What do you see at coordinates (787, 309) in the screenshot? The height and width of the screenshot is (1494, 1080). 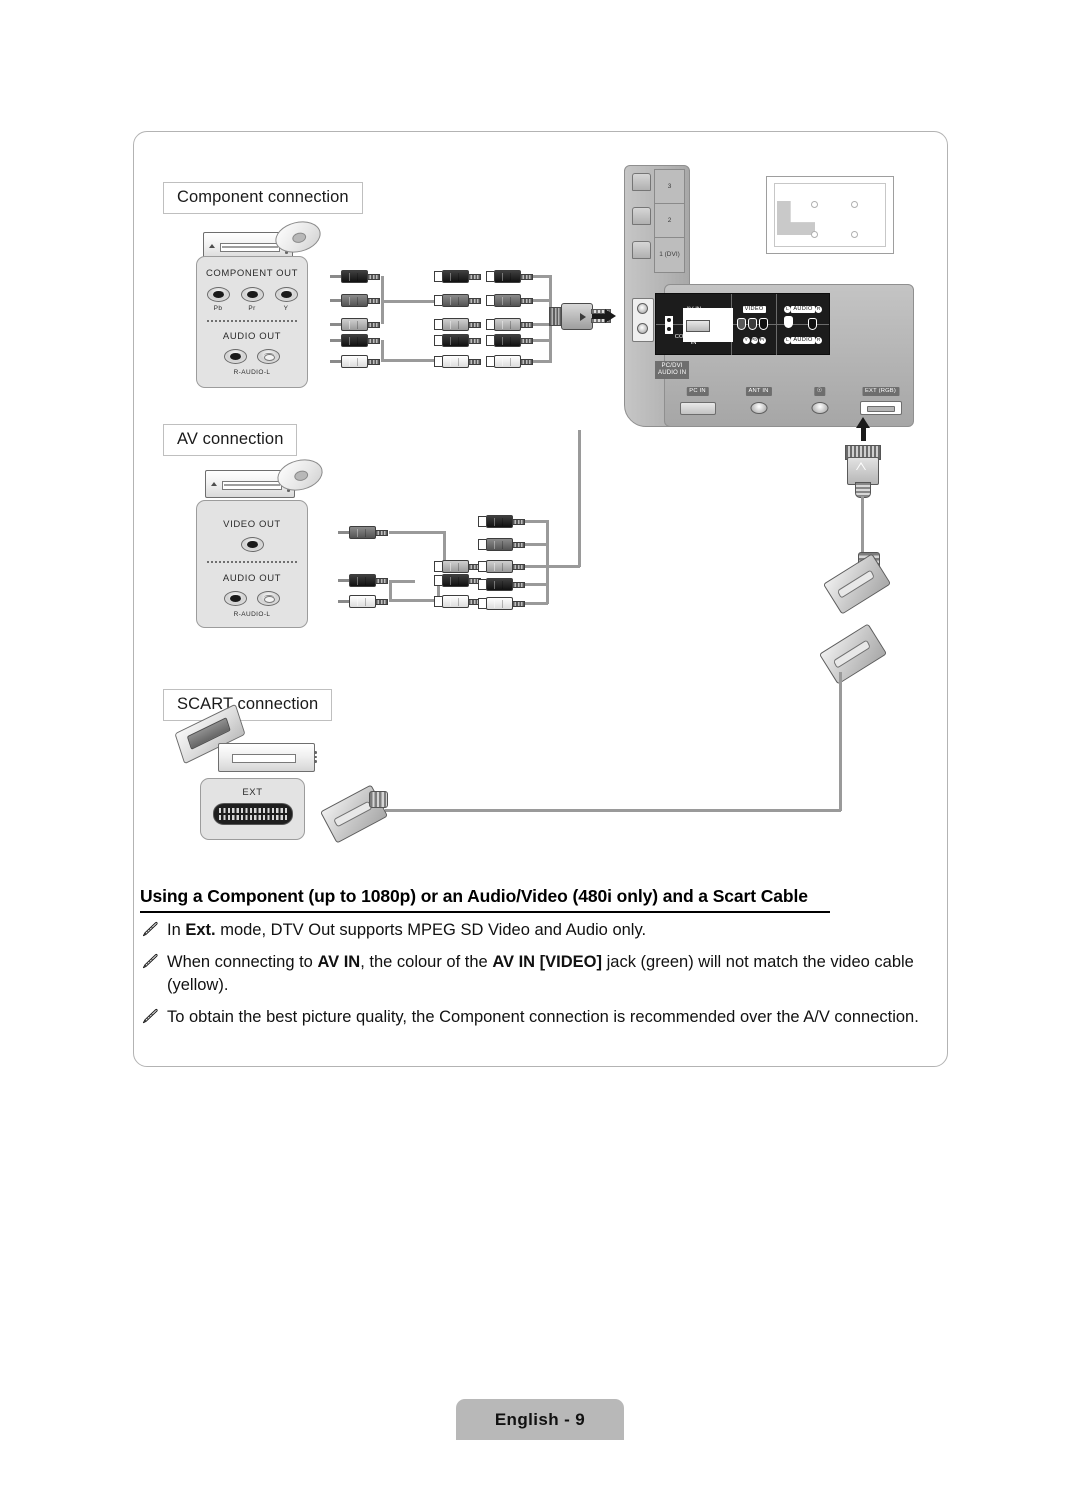 I see `audio-left-circle: L` at bounding box center [787, 309].